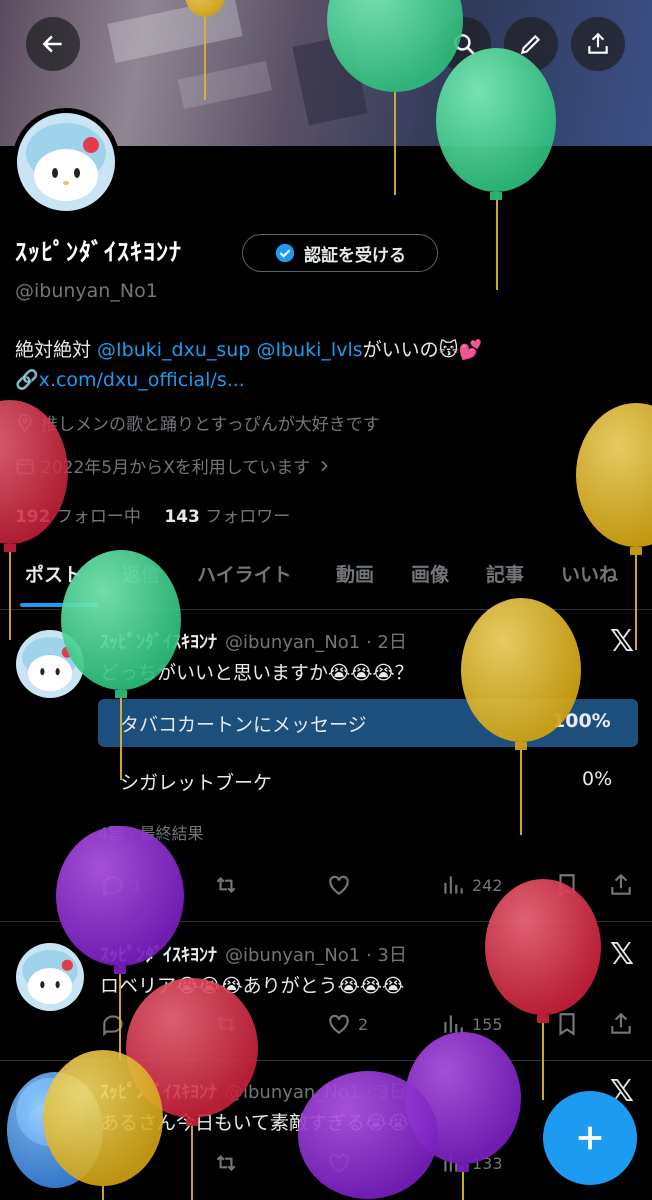  What do you see at coordinates (326, 580) in the screenshot?
I see `profile-tabs: ポスト 返信 ハイライト 動画 画像 記事 いいね` at bounding box center [326, 580].